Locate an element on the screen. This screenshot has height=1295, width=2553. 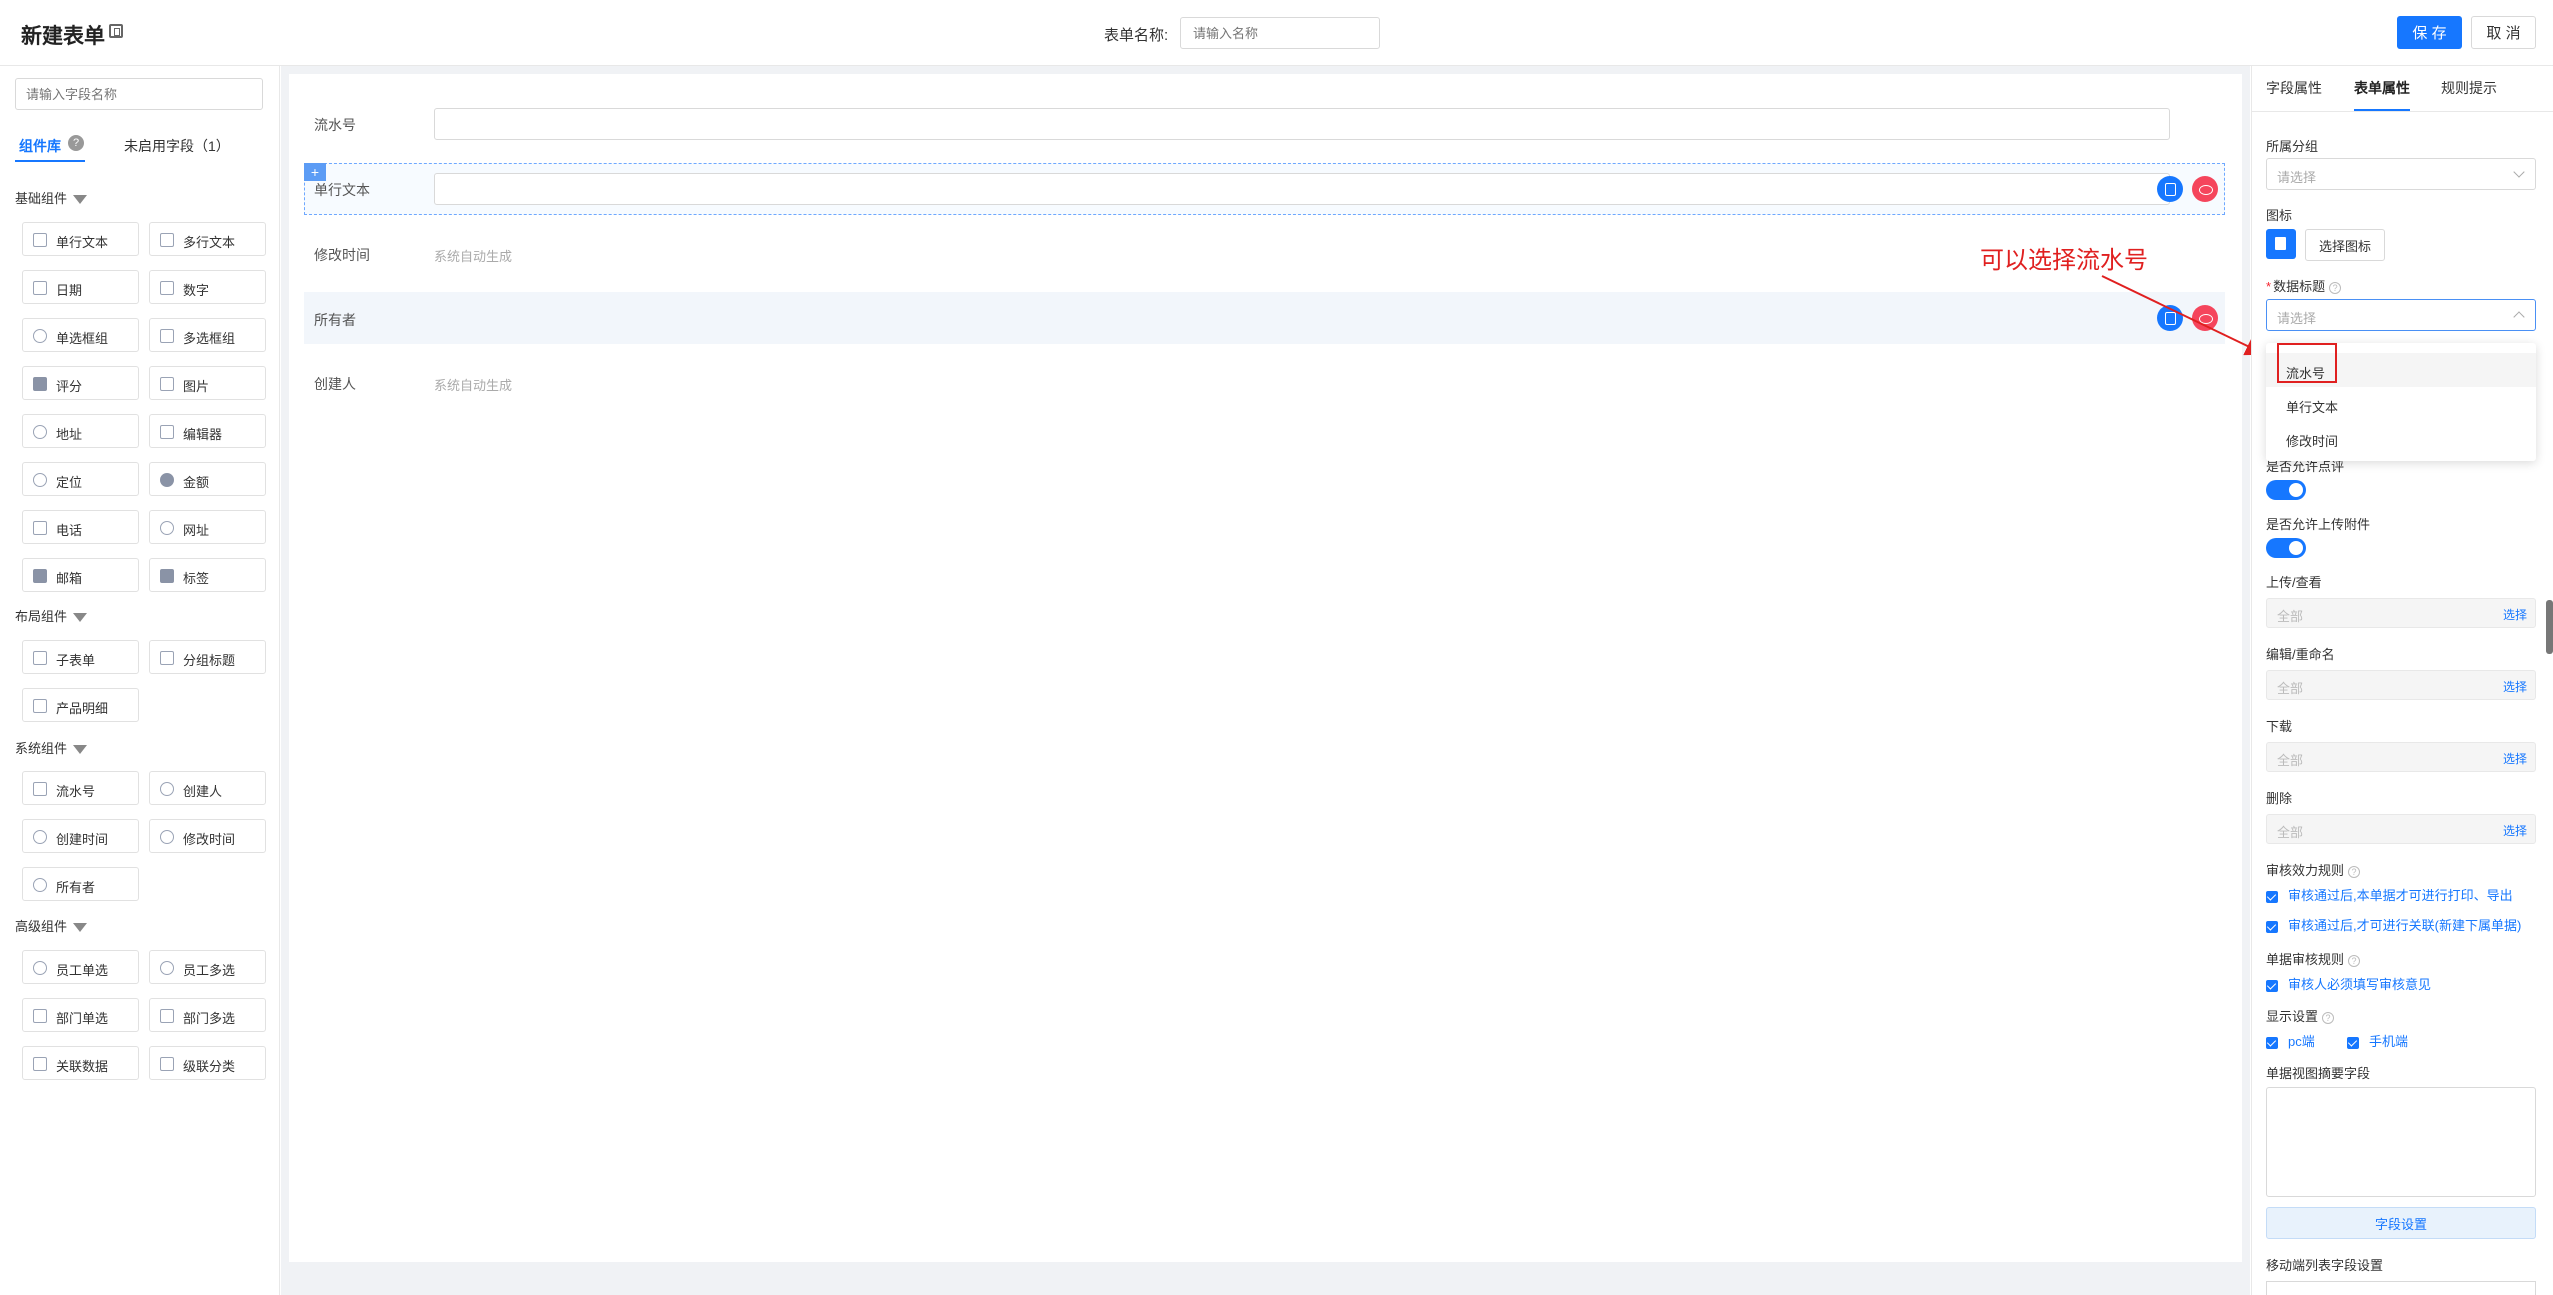
allow-comment-toggle is located at coordinates (2286, 490).